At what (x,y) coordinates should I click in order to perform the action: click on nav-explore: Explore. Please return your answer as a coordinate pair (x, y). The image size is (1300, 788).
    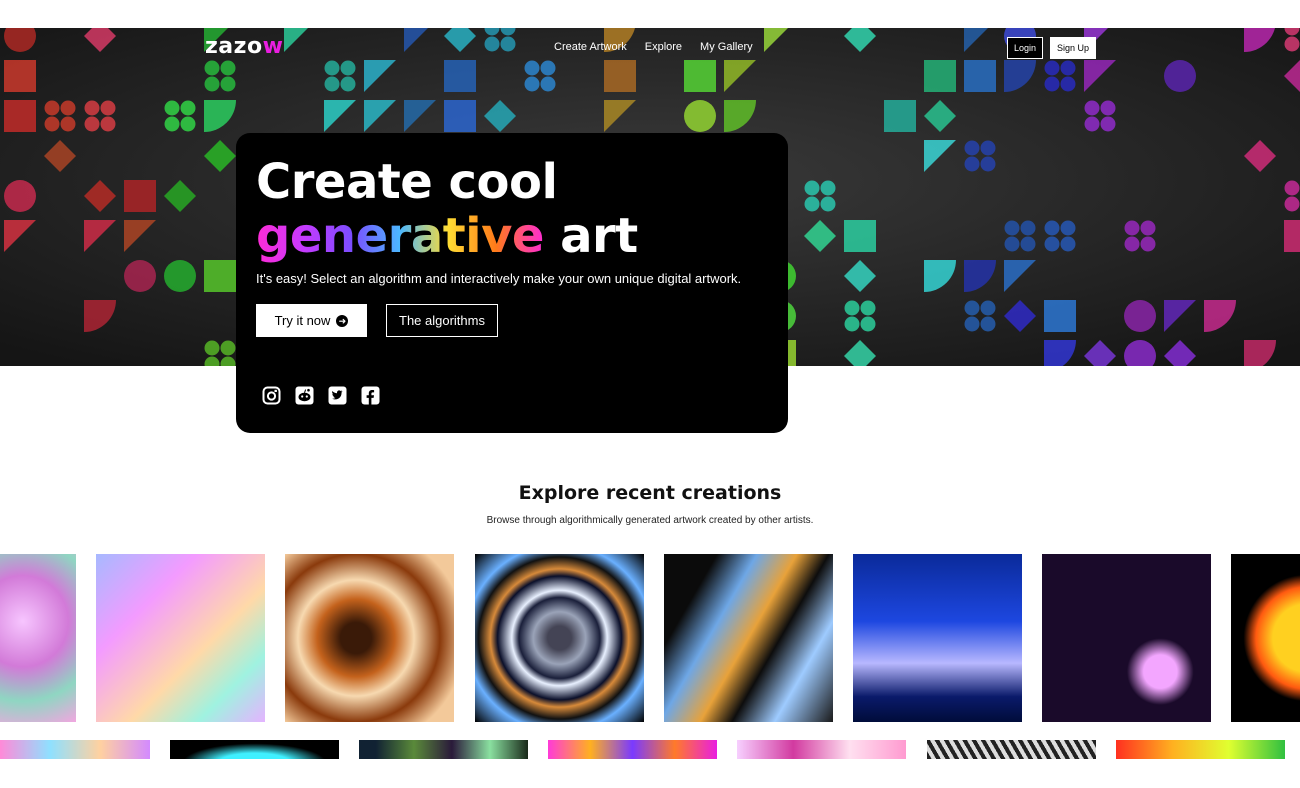
    Looking at the image, I should click on (663, 47).